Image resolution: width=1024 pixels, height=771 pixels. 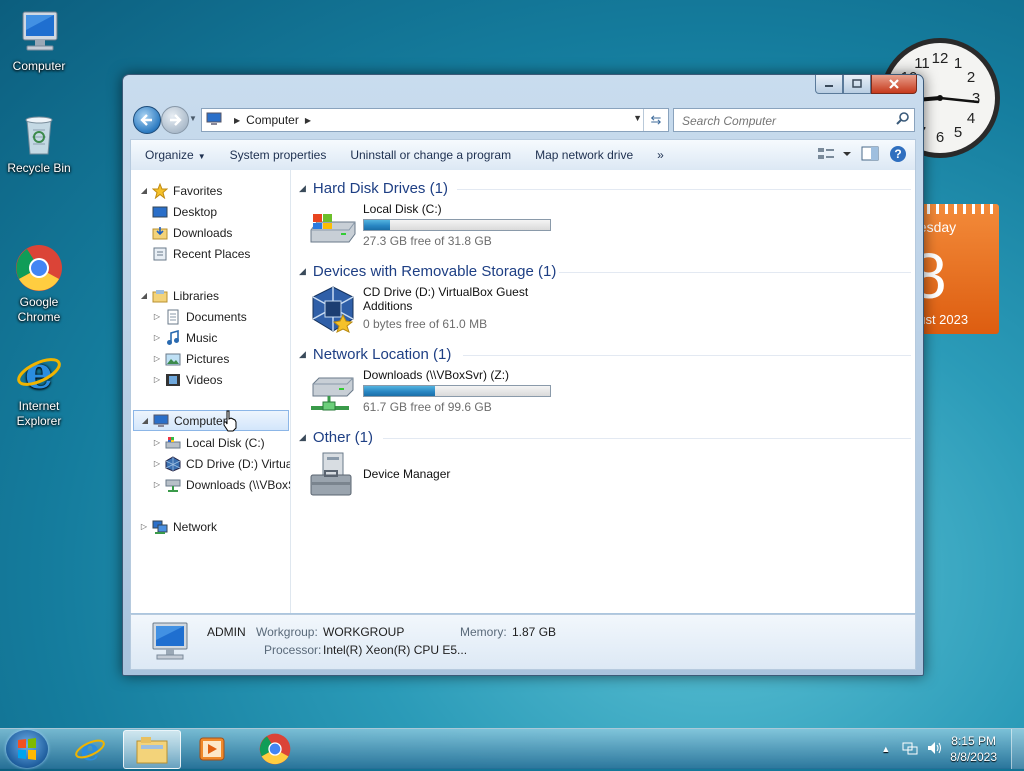 I want to click on system-properties-button: System properties, so click(x=276, y=155).